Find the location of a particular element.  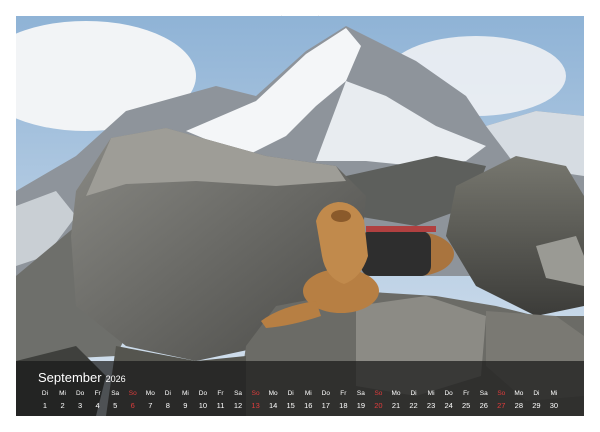

day-number: 2 is located at coordinates (62, 405).